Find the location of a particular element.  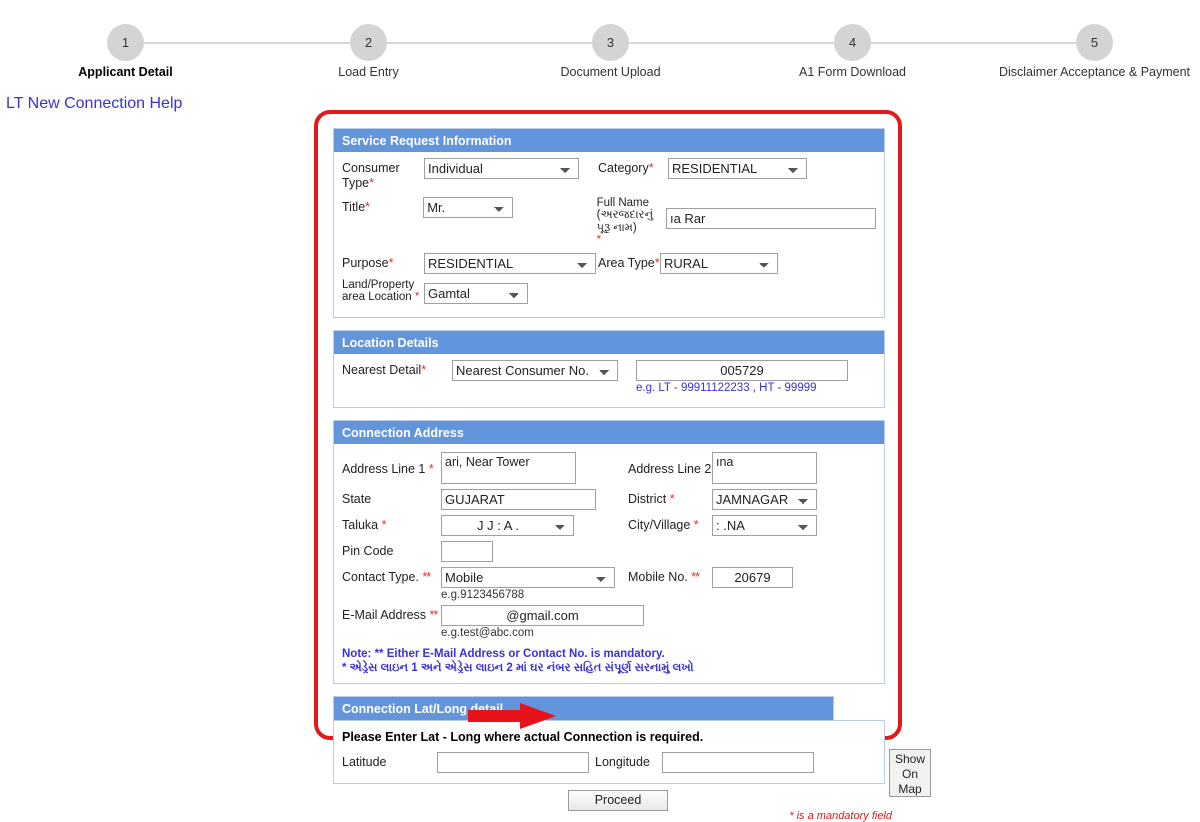

label-pin-code: Pin Code is located at coordinates (368, 550).